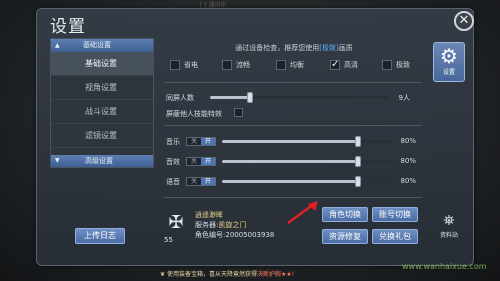 Image resolution: width=500 pixels, height=281 pixels. I want to click on quality-options: 省电 流畅 均衡 ✓ 高清 极致, so click(294, 66).